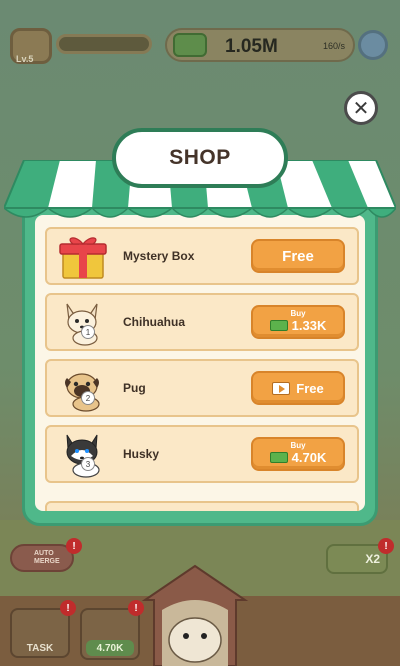 The image size is (400, 666). I want to click on buy-husky-quick-button: 4.70K, so click(110, 634).